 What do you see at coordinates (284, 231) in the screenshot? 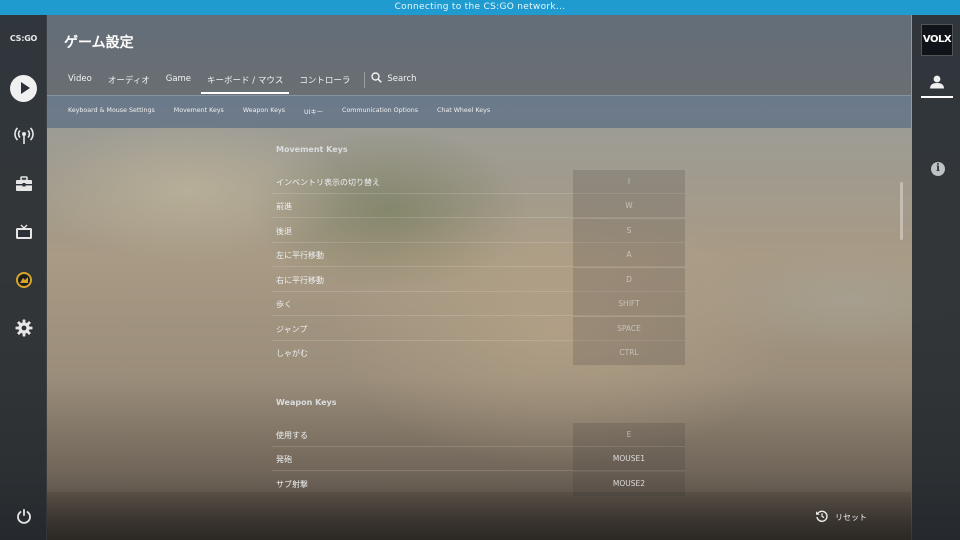
I see `keybind-label: 後退` at bounding box center [284, 231].